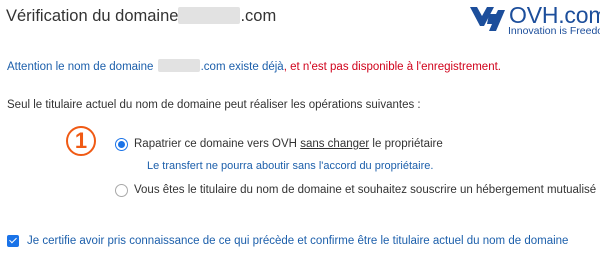 This screenshot has height=255, width=600. What do you see at coordinates (92, 16) in the screenshot?
I see `page-title-prefix: Vérification du domaine` at bounding box center [92, 16].